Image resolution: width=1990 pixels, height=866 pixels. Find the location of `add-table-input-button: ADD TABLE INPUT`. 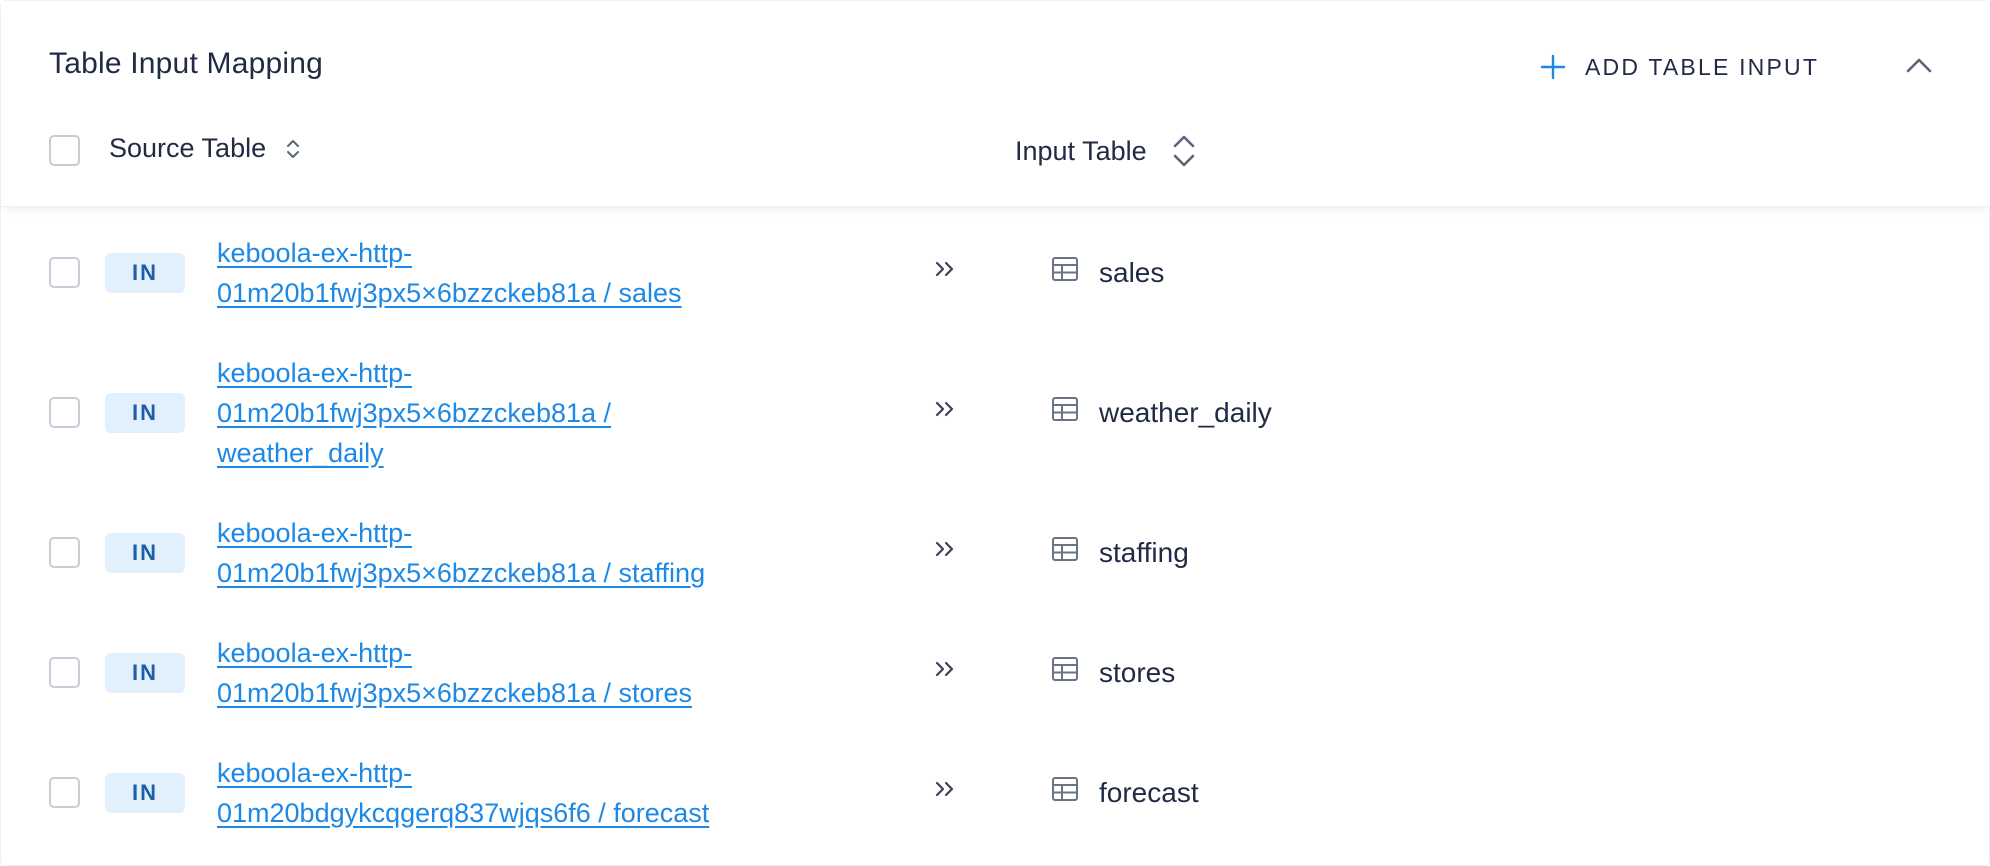

add-table-input-button: ADD TABLE INPUT is located at coordinates (1679, 67).